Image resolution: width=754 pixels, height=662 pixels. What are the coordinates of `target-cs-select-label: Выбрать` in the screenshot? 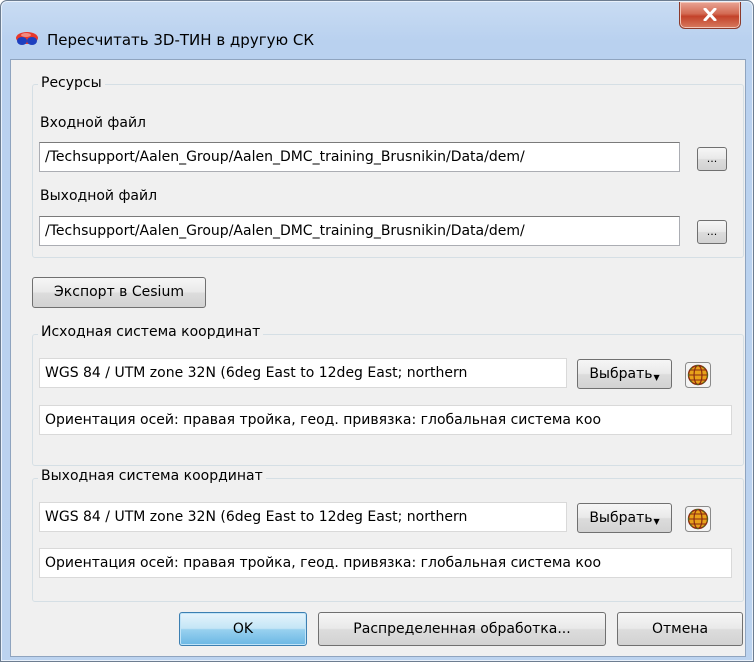 It's located at (621, 518).